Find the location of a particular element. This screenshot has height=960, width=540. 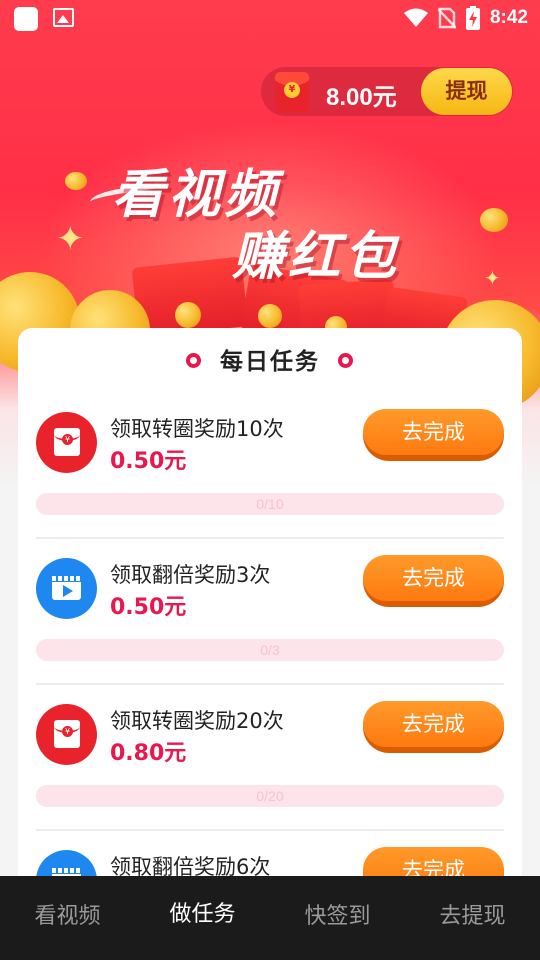

task-name: 领取转圈奖励20次 is located at coordinates (197, 721).